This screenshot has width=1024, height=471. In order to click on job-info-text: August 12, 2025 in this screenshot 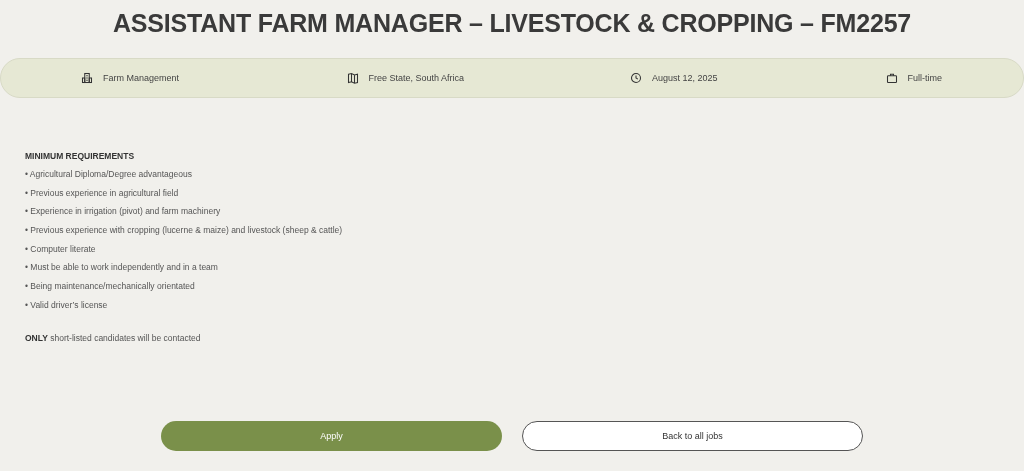, I will do `click(685, 78)`.